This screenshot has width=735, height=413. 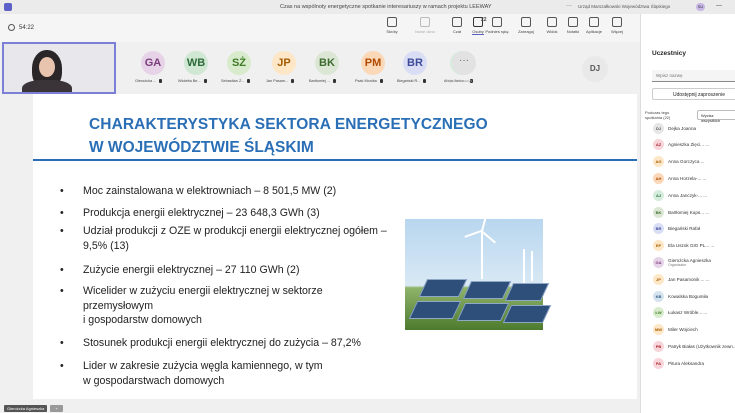 What do you see at coordinates (142, 320) in the screenshot?
I see `bullet-line: i gospodarstw domowych` at bounding box center [142, 320].